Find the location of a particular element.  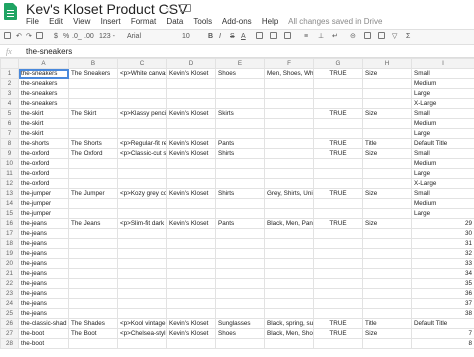

cell-e: Shoes is located at coordinates (240, 333).